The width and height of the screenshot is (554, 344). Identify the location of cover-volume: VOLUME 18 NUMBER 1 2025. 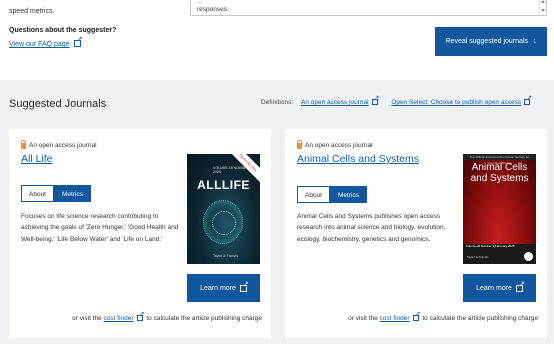
(232, 170).